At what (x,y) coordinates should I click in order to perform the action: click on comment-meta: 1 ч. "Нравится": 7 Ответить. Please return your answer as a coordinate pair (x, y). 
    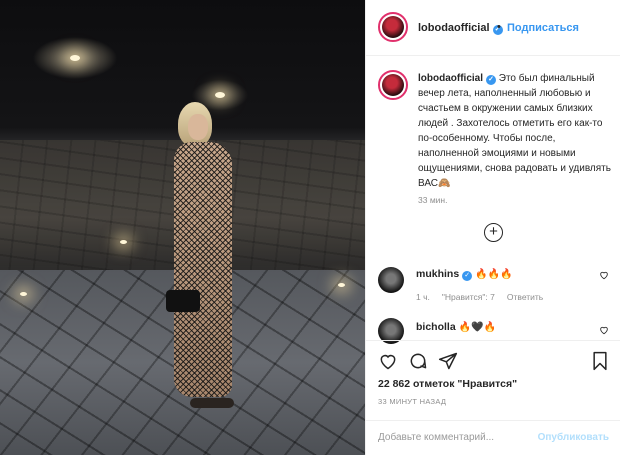
    Looking at the image, I should click on (485, 297).